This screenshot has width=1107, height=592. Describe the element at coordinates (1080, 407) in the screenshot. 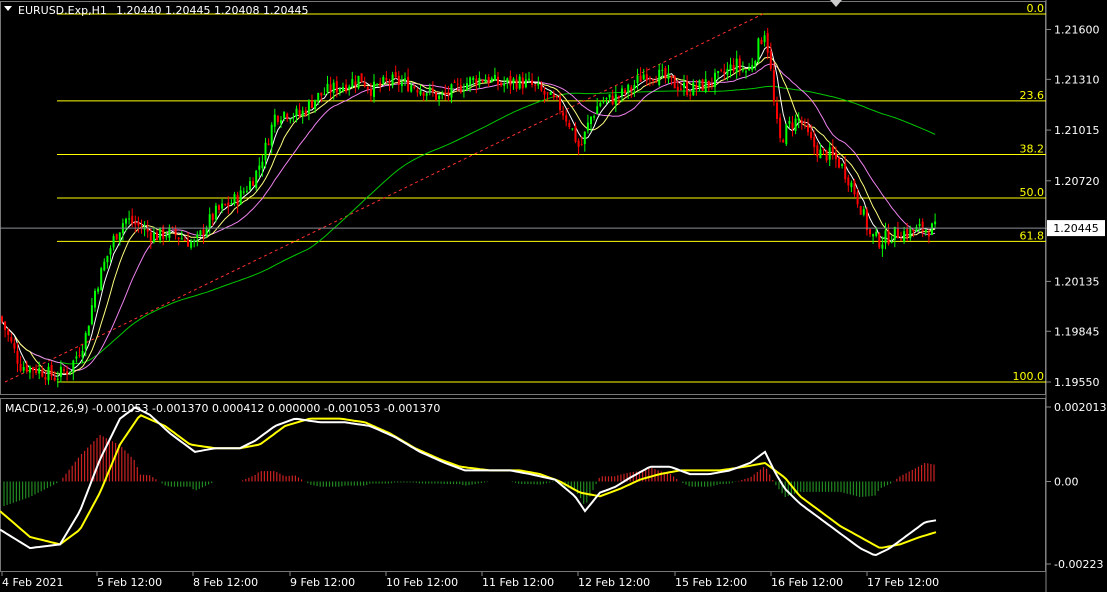

I see `macd-tick-label: 0.002013` at that location.